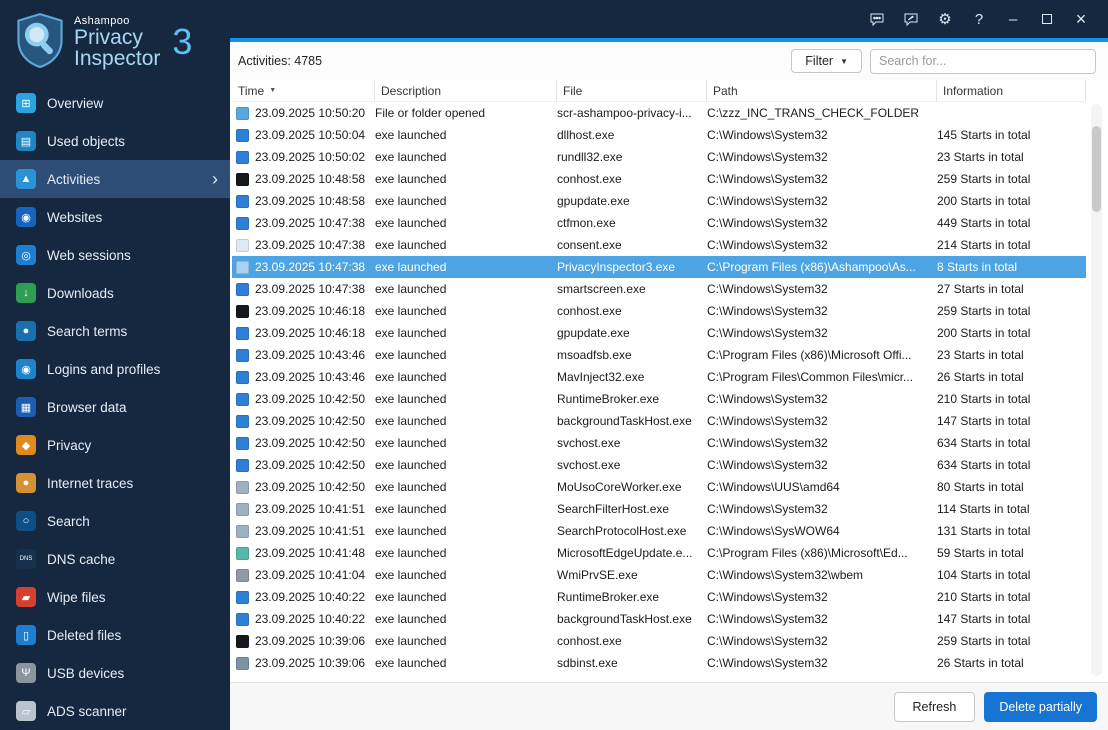  I want to click on column-header-information: Information, so click(1011, 90).